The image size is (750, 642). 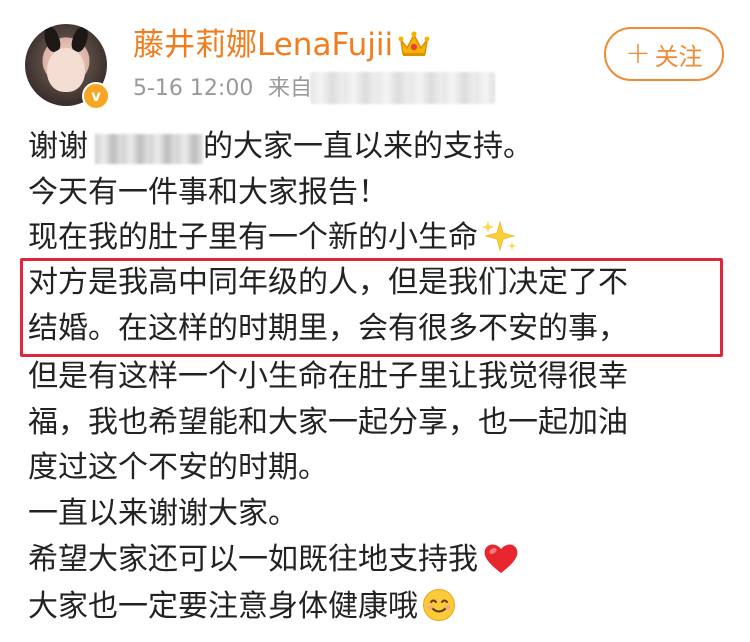 What do you see at coordinates (501, 558) in the screenshot?
I see `heart-icon` at bounding box center [501, 558].